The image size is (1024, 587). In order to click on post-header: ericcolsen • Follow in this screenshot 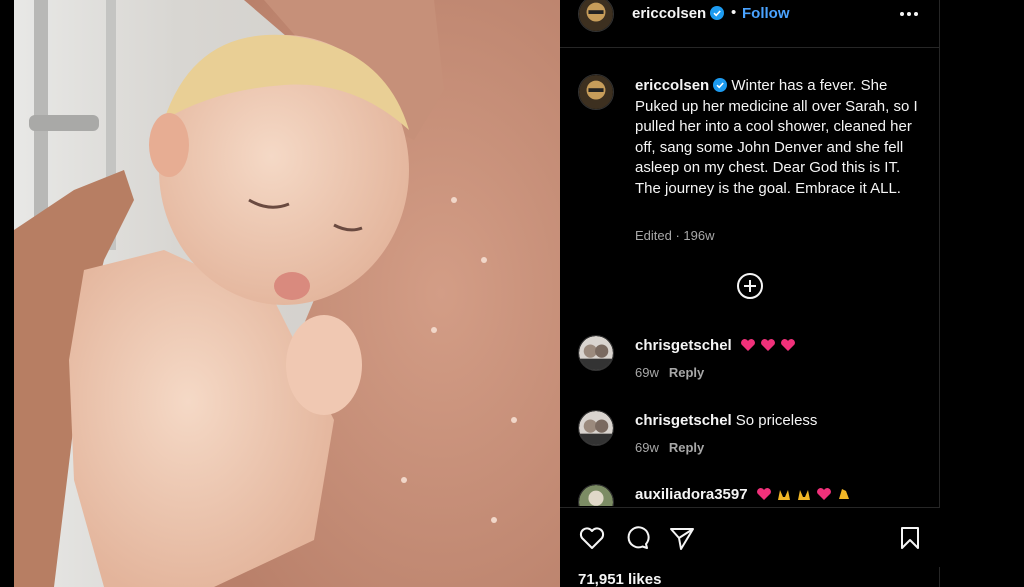, I will do `click(750, 24)`.